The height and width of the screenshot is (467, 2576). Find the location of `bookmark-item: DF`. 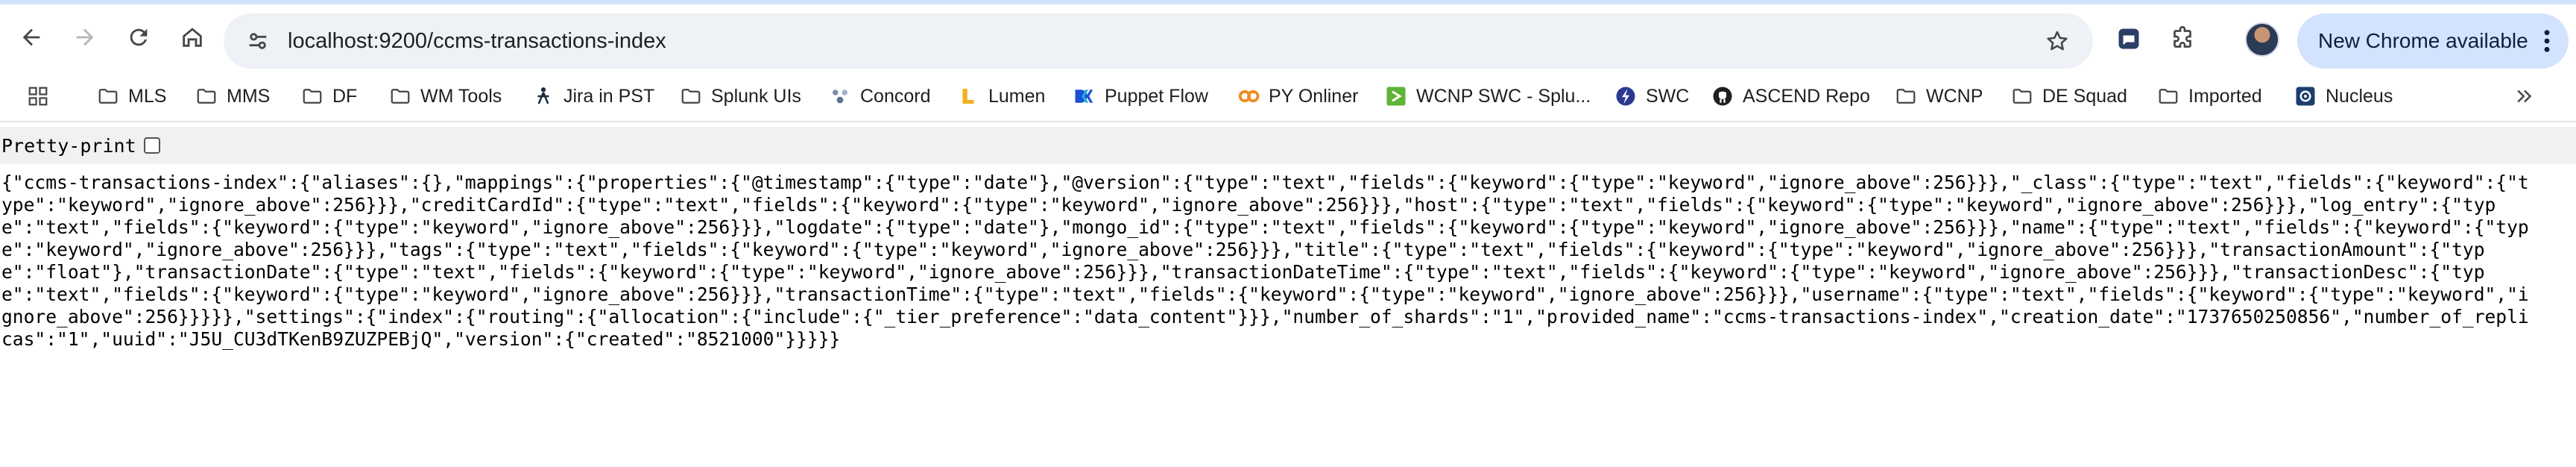

bookmark-item: DF is located at coordinates (329, 96).